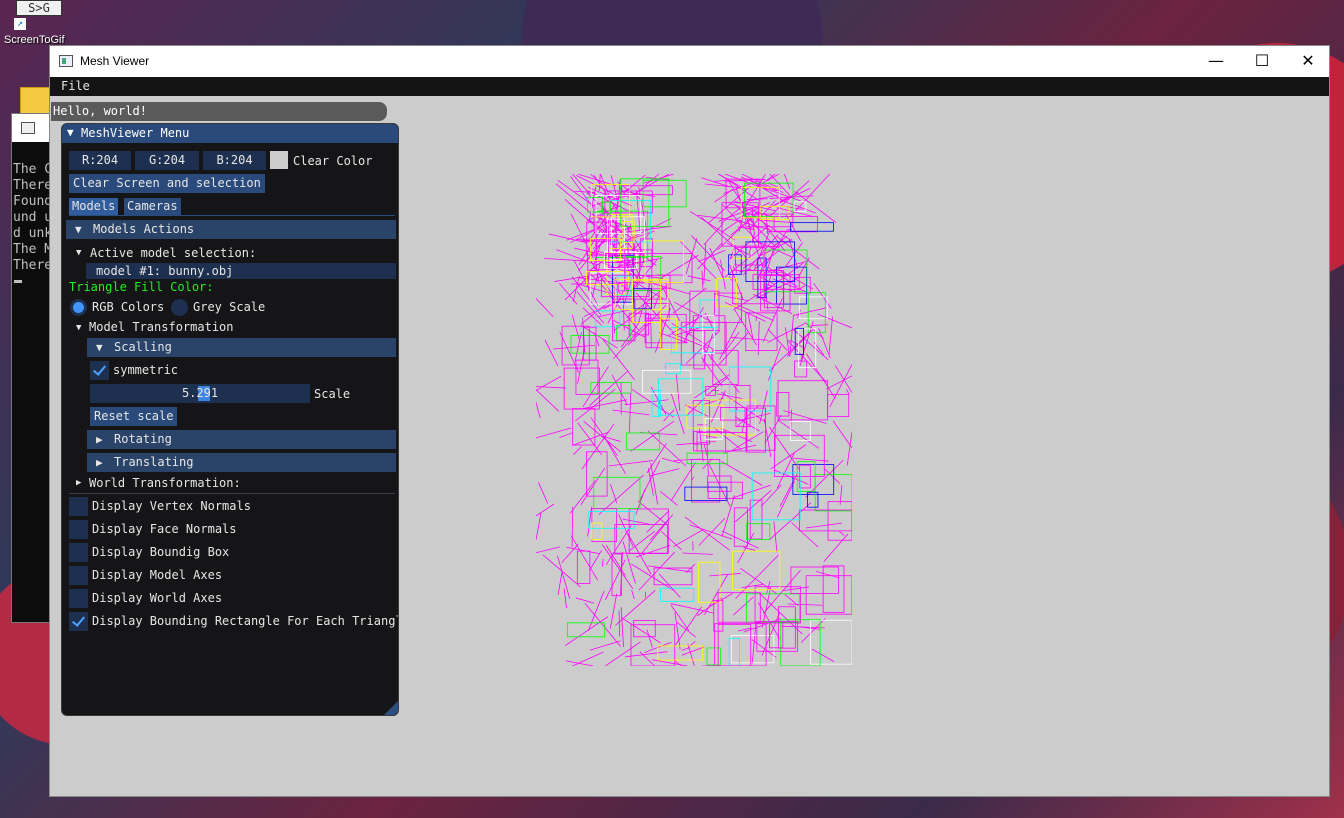 The height and width of the screenshot is (818, 1344). I want to click on close-button: ✕, so click(1308, 61).